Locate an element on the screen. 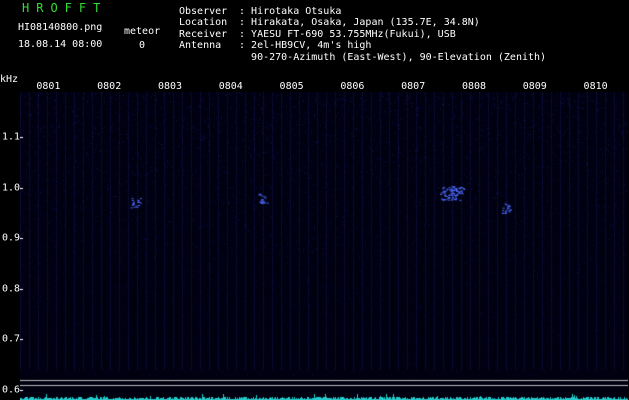 The image size is (629, 400). info-row-antenna: Antenna: 2el-HB9CV, 4m's high is located at coordinates (362, 45).